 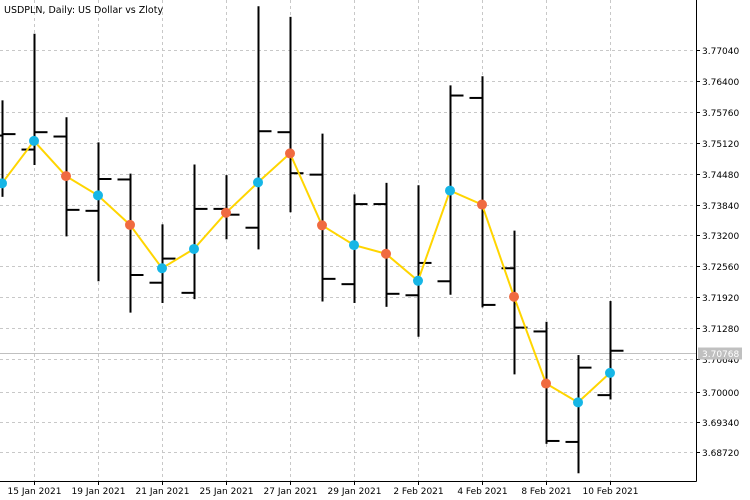 What do you see at coordinates (720, 268) in the screenshot?
I see `y-tick-label: 3.72560` at bounding box center [720, 268].